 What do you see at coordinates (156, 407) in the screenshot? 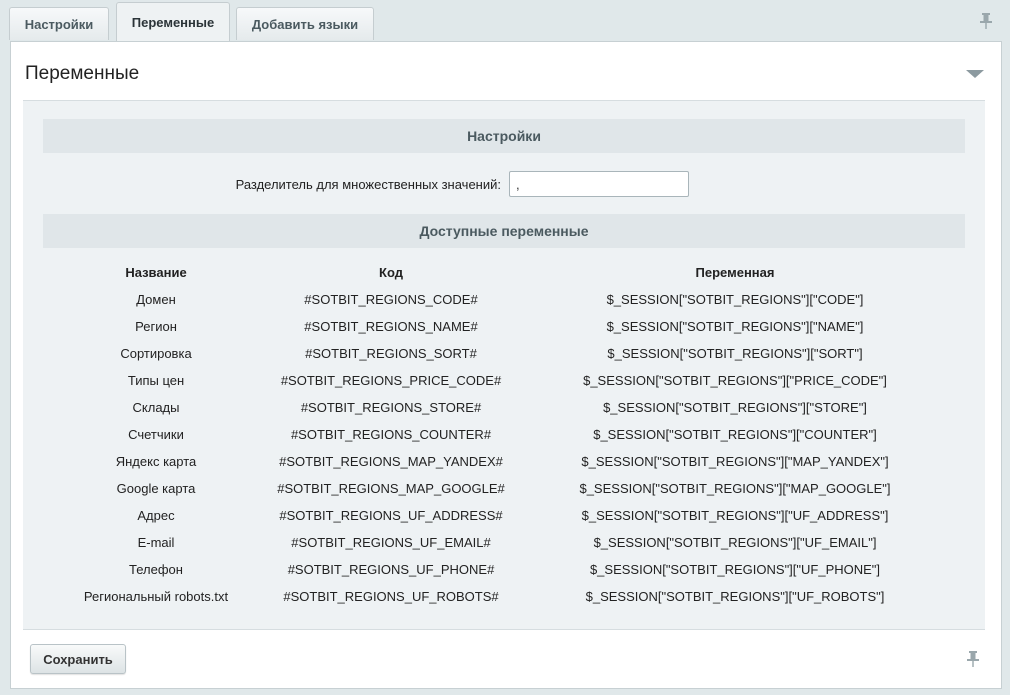
I see `variable-name-cell: Склады` at bounding box center [156, 407].